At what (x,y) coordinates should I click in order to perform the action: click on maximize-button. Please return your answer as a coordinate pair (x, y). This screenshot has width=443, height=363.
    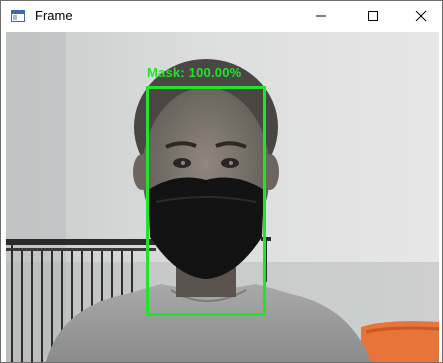
    Looking at the image, I should click on (373, 16).